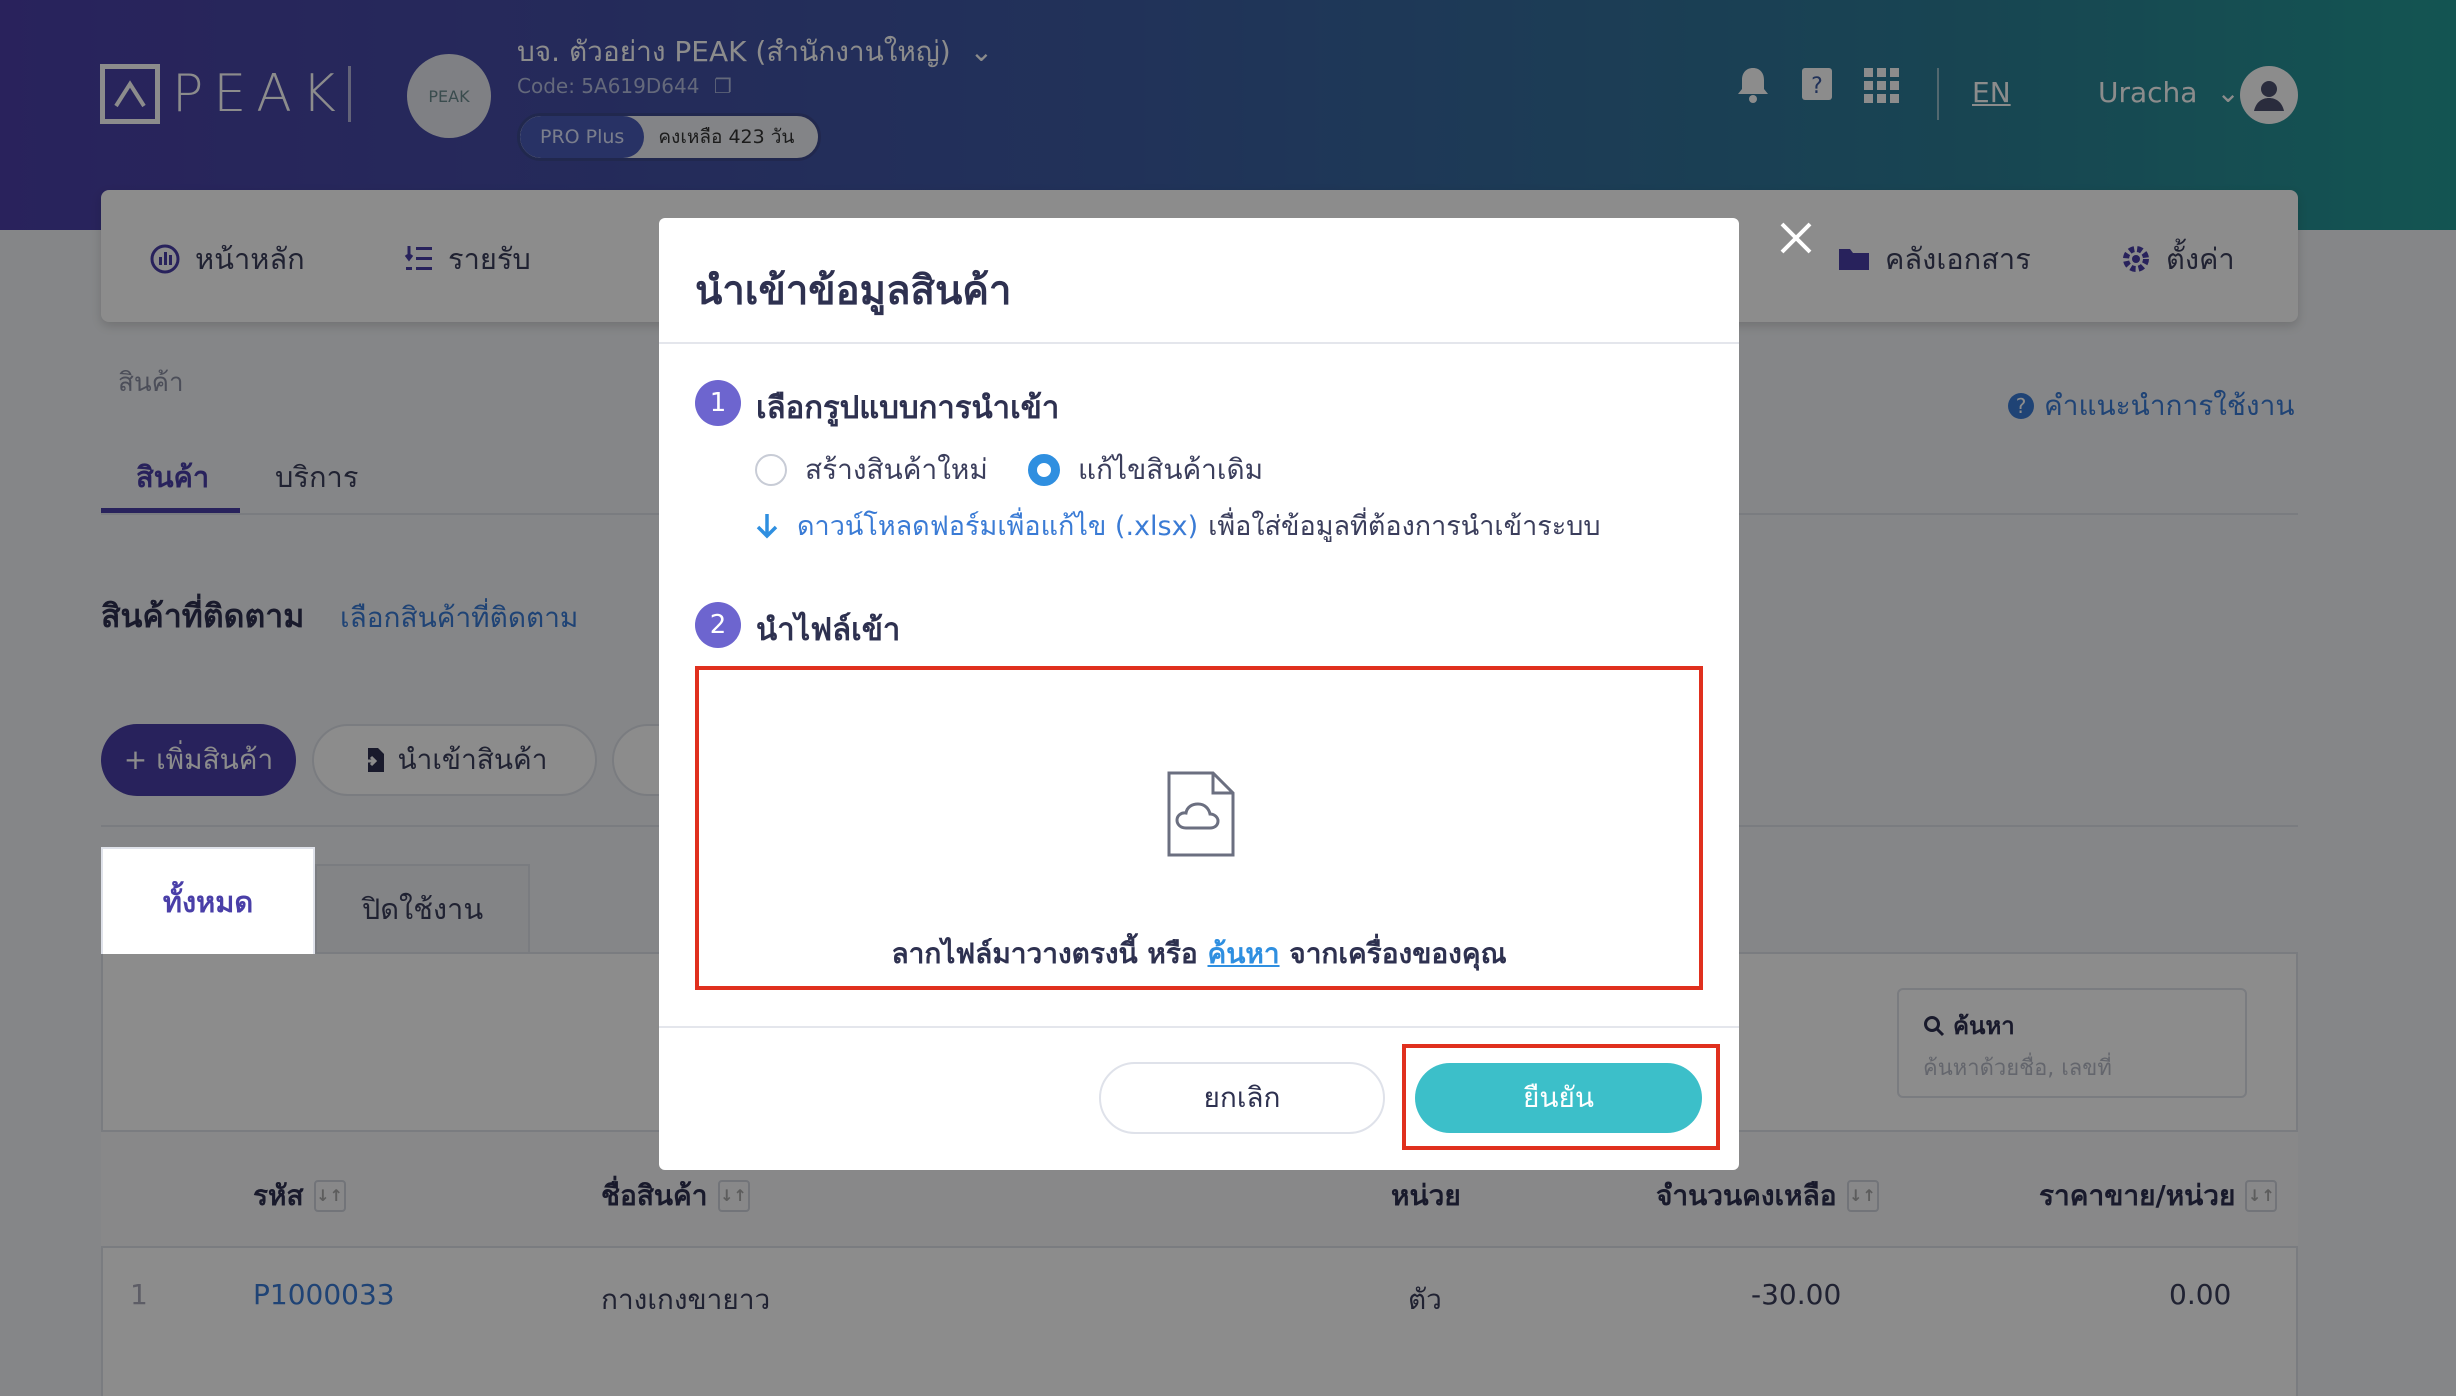 This screenshot has height=1396, width=2456. What do you see at coordinates (828, 630) in the screenshot?
I see `step-2-title: นำไฟล์เข้า` at bounding box center [828, 630].